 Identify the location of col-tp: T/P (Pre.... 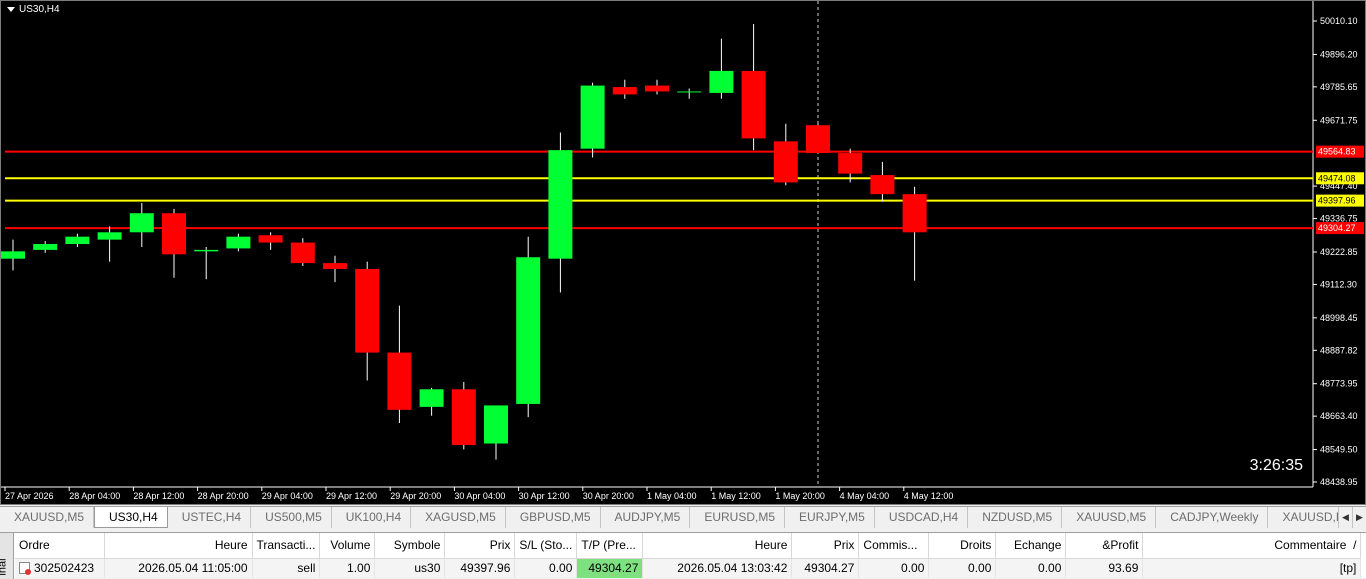
(610, 546).